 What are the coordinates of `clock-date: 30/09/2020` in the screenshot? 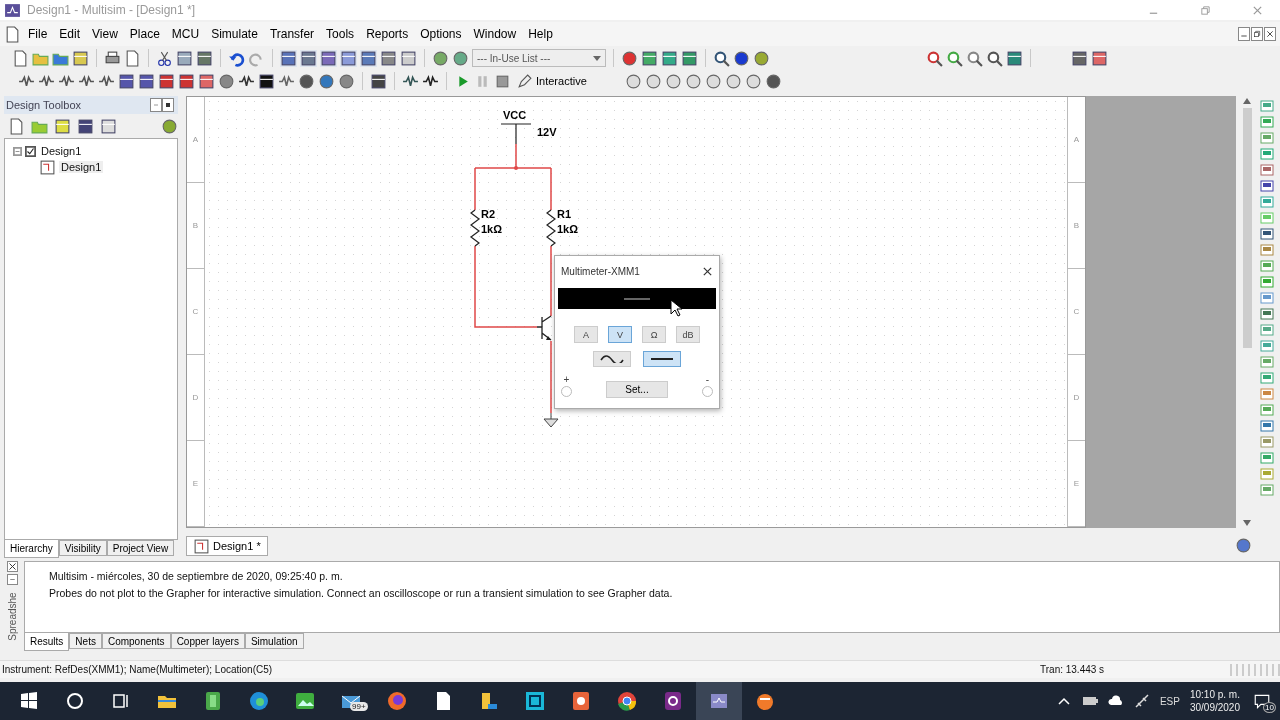 It's located at (1214, 707).